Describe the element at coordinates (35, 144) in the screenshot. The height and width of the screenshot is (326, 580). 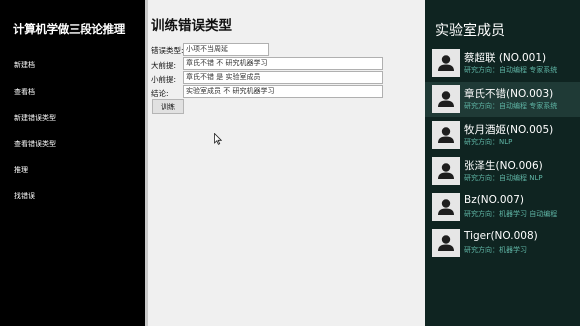
I see `nav-item-view-error-type: 查看错误类型` at that location.